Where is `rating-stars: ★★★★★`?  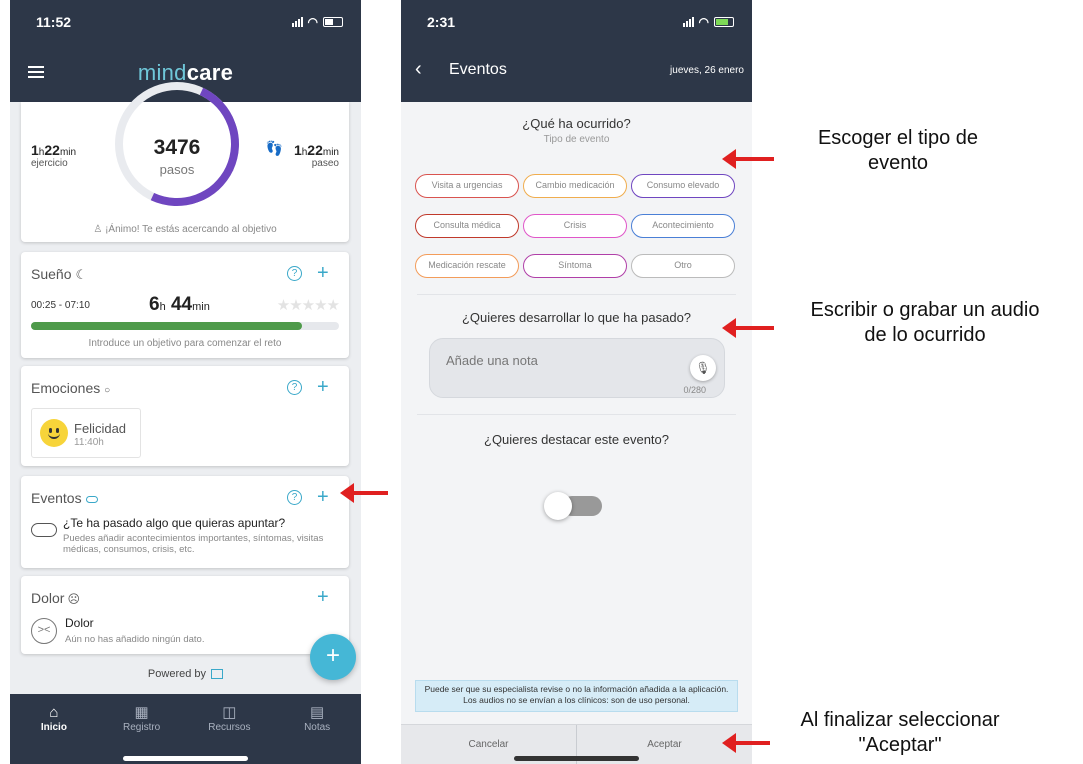
rating-stars: ★★★★★ is located at coordinates (308, 305).